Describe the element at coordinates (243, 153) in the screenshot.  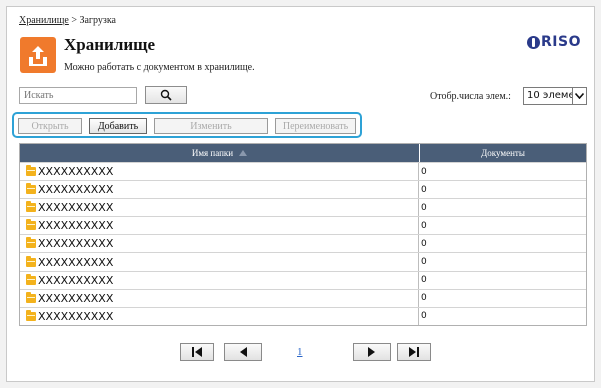
I see `sort-ascending-icon` at that location.